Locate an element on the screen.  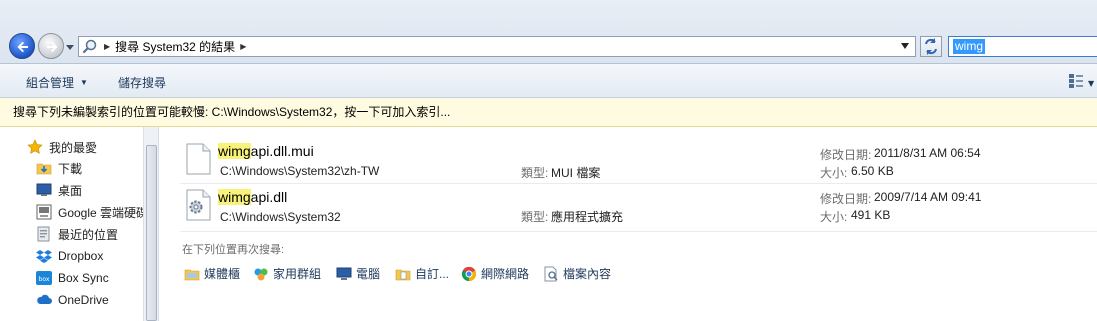
sidebar-item-label: Dropbox is located at coordinates (81, 256).